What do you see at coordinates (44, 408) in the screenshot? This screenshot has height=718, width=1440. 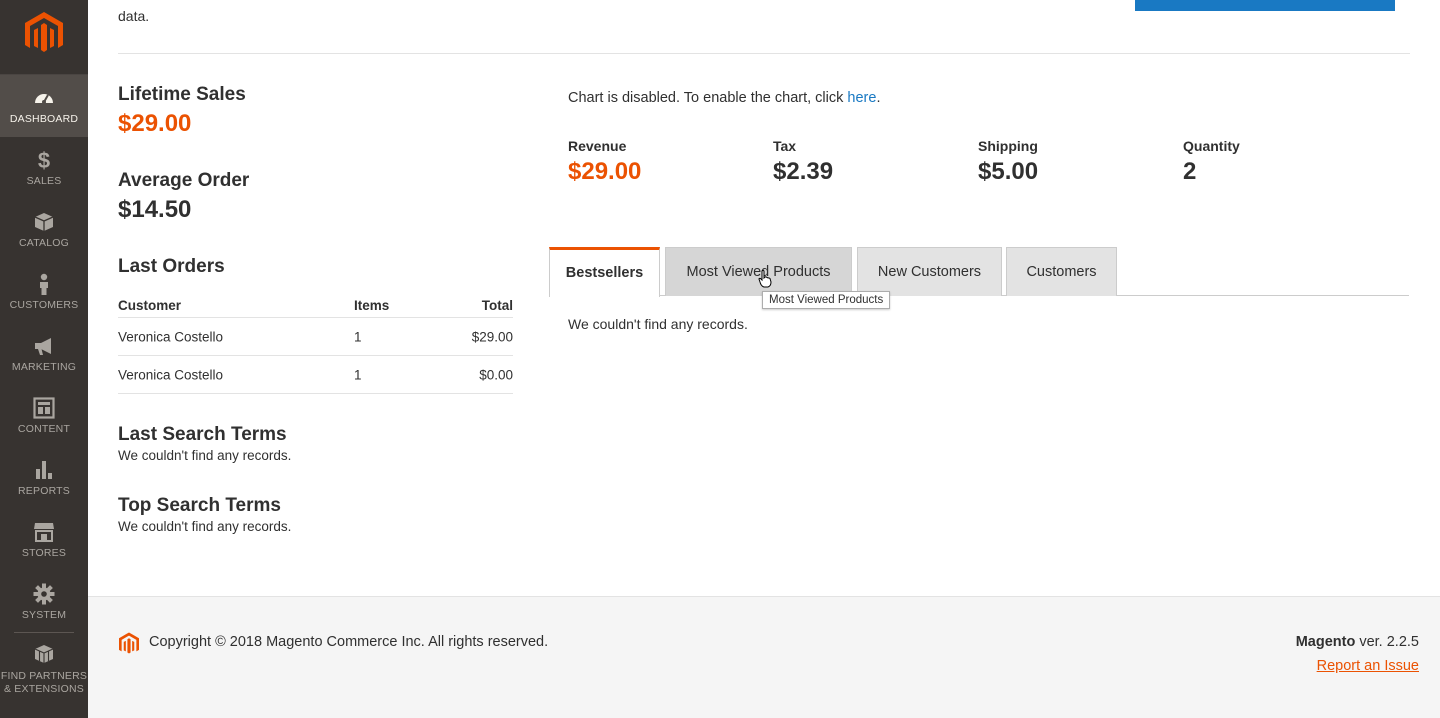 I see `layout-icon` at bounding box center [44, 408].